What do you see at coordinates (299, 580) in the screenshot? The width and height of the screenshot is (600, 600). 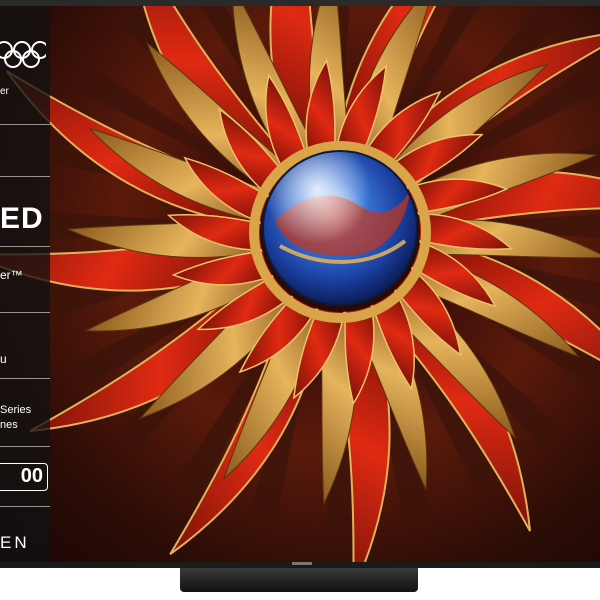 I see `tv-stand` at bounding box center [299, 580].